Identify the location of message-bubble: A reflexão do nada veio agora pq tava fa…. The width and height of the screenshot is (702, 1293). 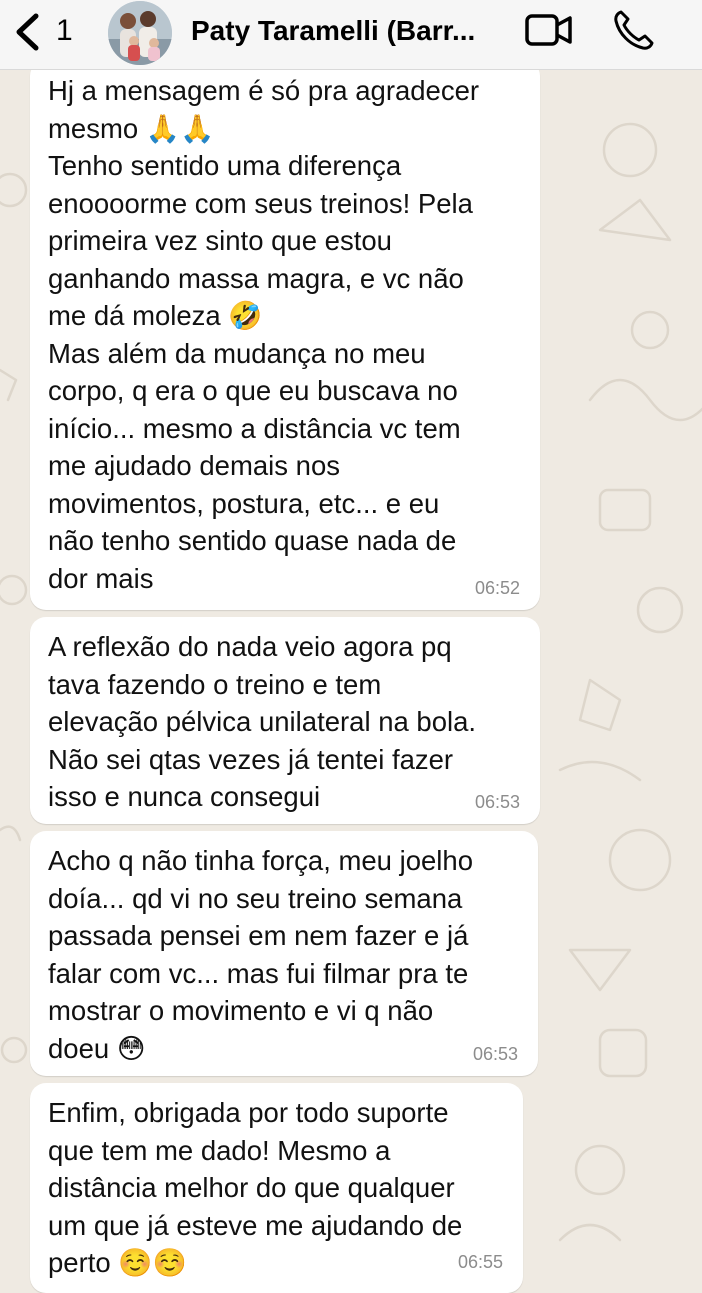
(285, 720).